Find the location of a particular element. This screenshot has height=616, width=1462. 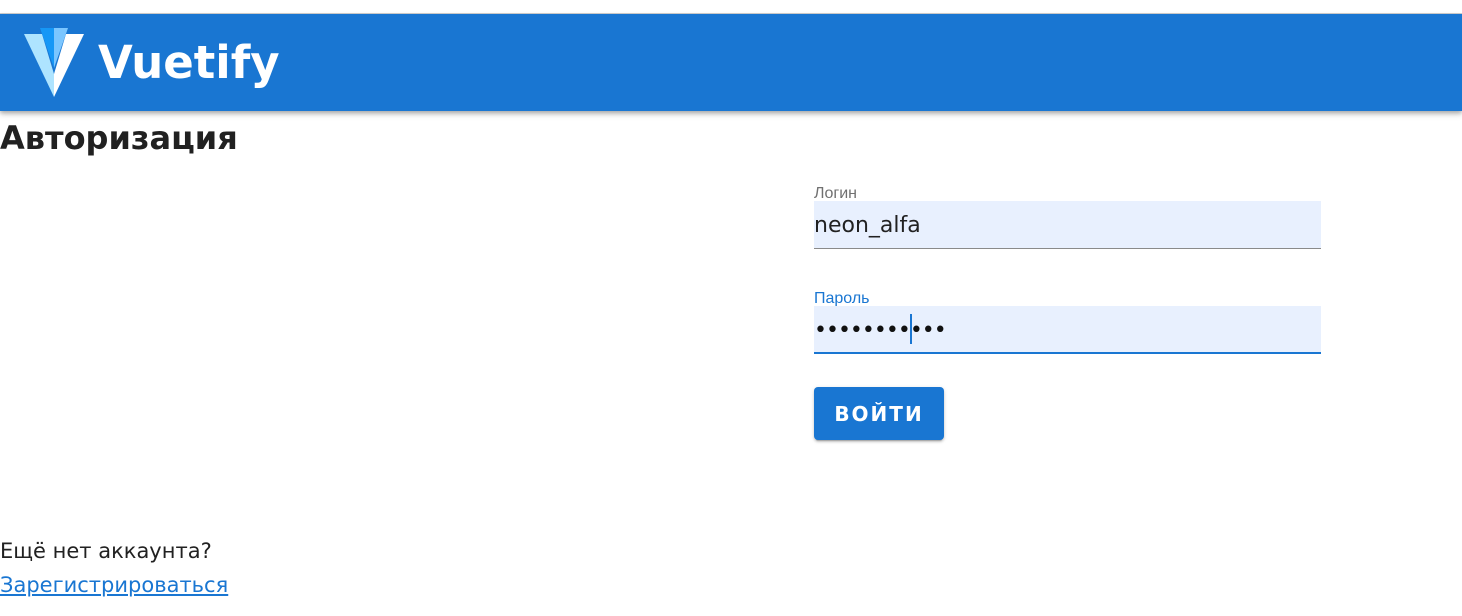

login-button: ВОЙТИ is located at coordinates (879, 413).